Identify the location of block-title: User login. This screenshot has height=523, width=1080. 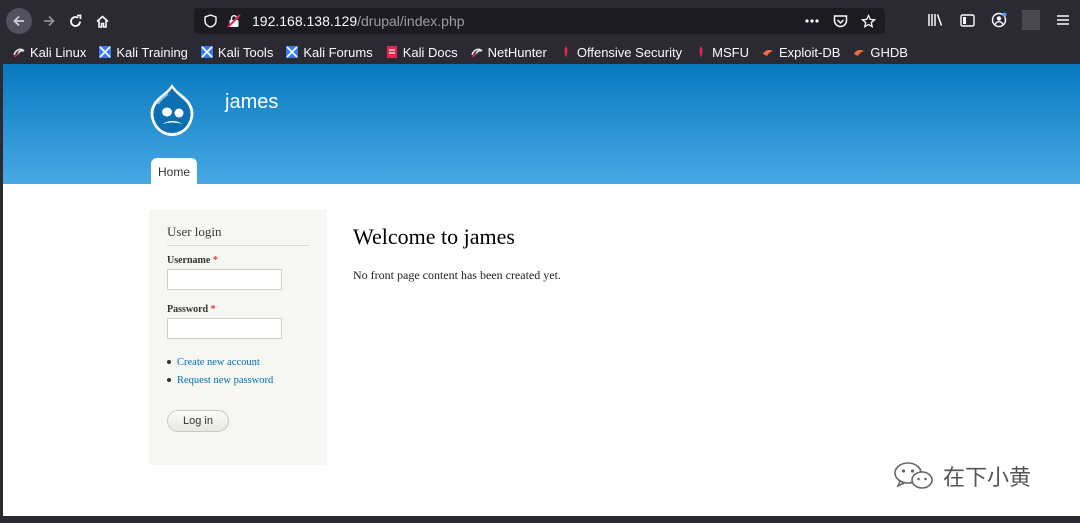
(238, 235).